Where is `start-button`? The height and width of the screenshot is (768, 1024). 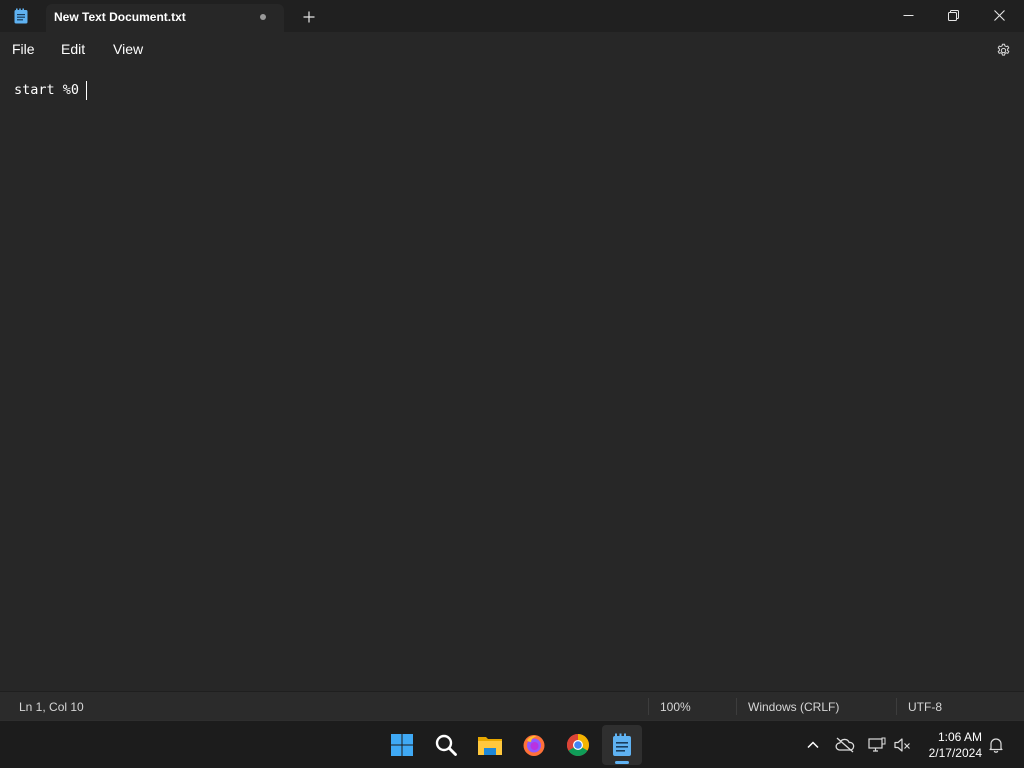
start-button is located at coordinates (402, 745).